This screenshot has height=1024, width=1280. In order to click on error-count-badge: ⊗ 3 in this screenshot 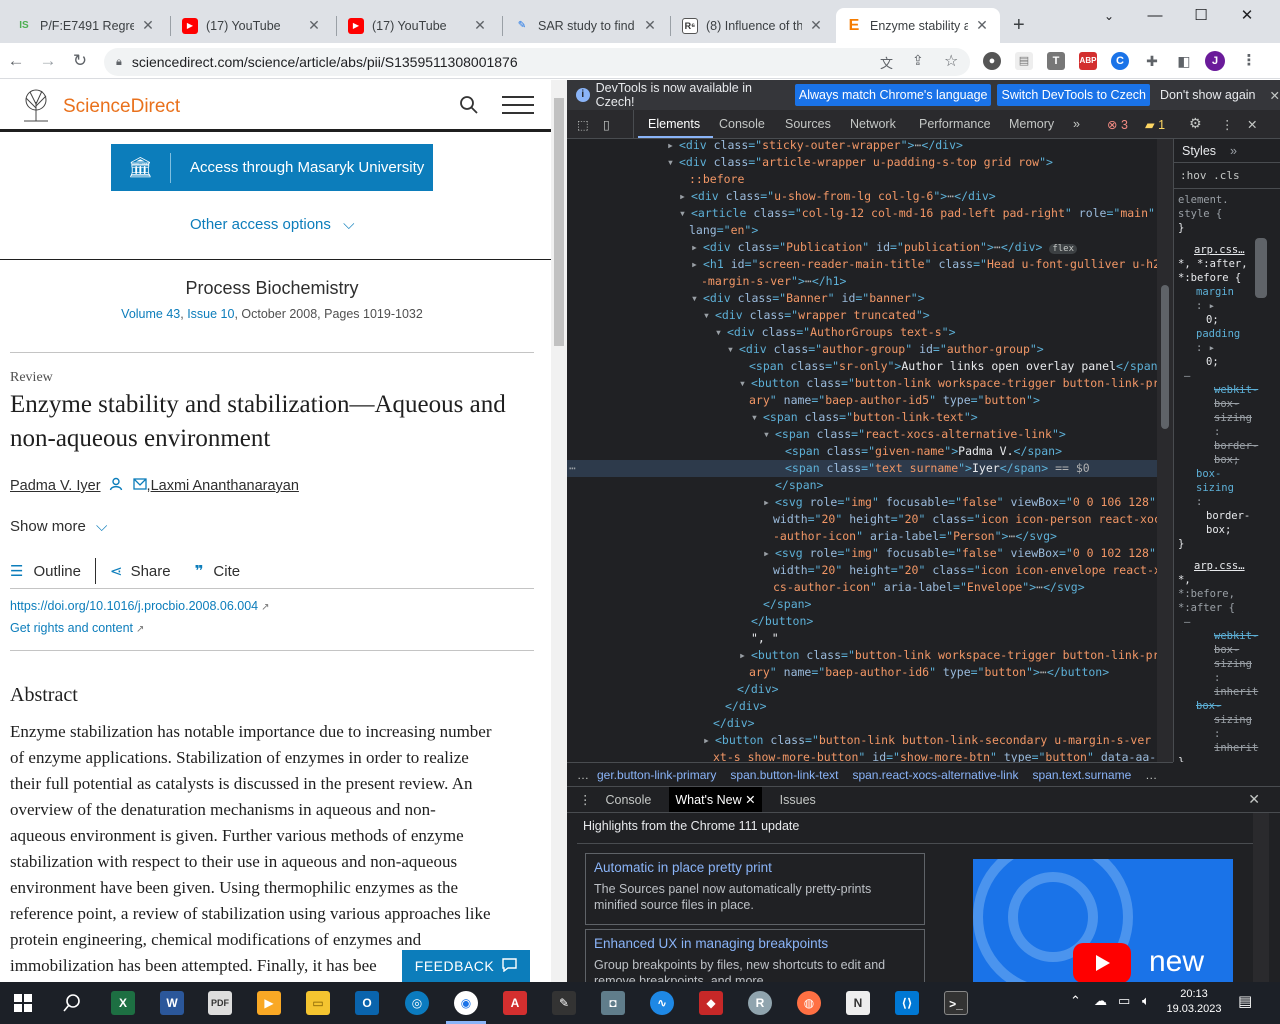, I will do `click(1117, 124)`.